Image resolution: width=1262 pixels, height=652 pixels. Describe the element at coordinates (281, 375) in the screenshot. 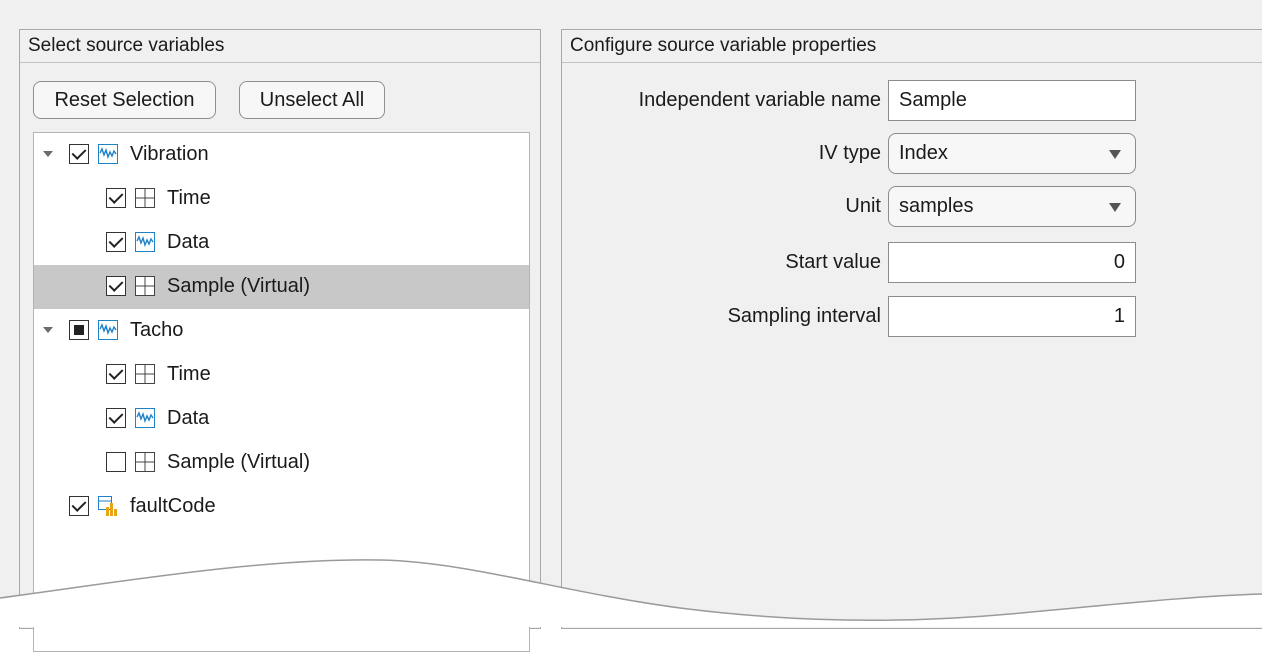

I see `tree-node-tacho-time: Time` at that location.